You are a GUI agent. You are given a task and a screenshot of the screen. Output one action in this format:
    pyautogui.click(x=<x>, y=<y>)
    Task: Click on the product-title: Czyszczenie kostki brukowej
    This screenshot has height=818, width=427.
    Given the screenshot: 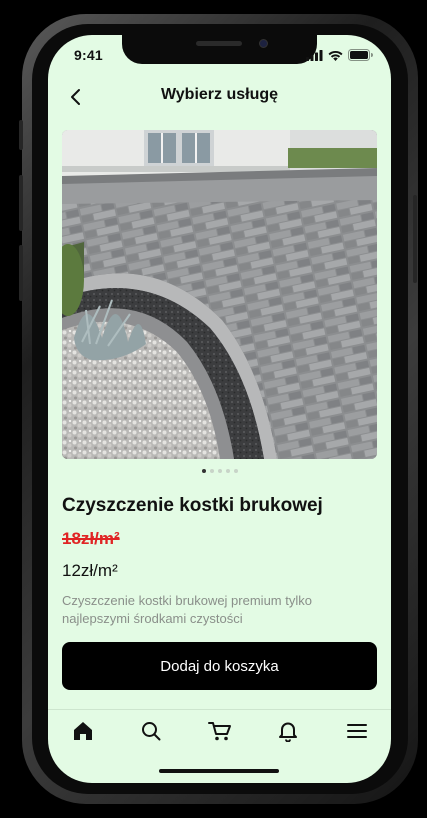 What is the action you would take?
    pyautogui.click(x=192, y=505)
    